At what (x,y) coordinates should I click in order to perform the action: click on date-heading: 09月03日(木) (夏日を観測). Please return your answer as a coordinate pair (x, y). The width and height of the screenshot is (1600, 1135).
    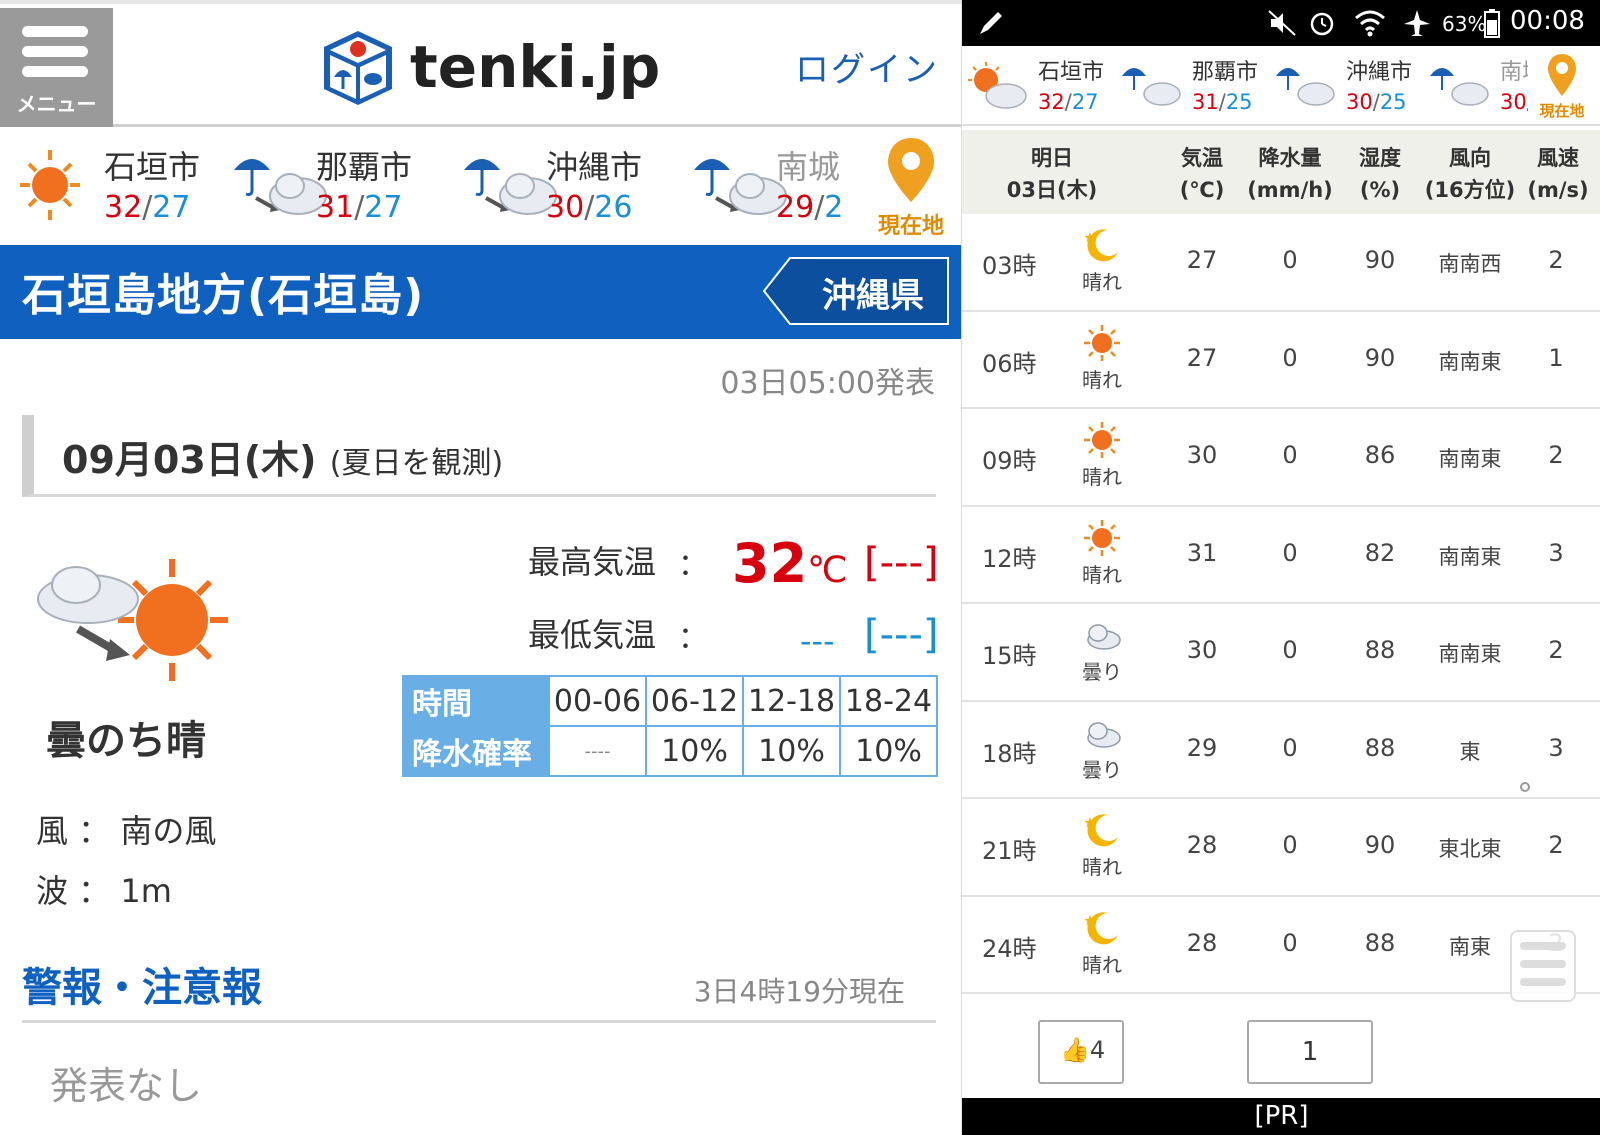
    Looking at the image, I should click on (479, 456).